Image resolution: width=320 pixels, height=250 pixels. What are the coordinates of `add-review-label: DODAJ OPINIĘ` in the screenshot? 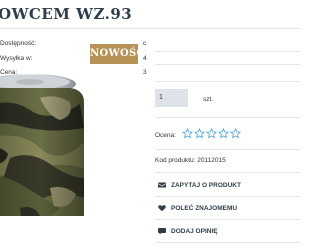 It's located at (194, 231).